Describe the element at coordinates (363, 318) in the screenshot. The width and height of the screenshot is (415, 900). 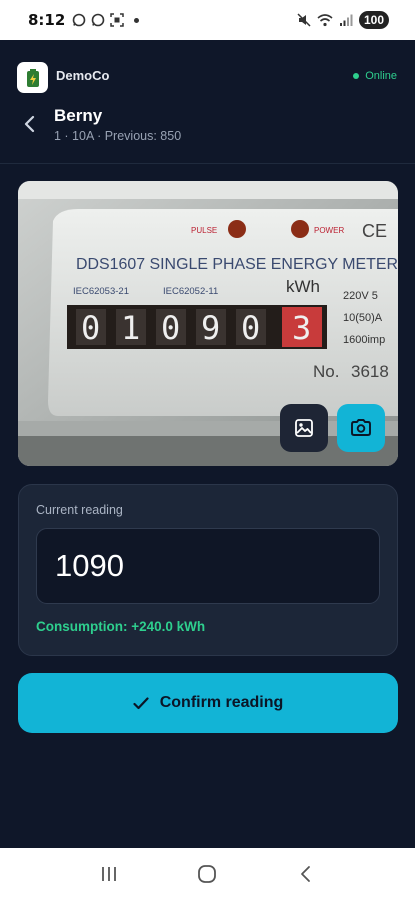
I see `spec2-text: 10(50)A` at that location.